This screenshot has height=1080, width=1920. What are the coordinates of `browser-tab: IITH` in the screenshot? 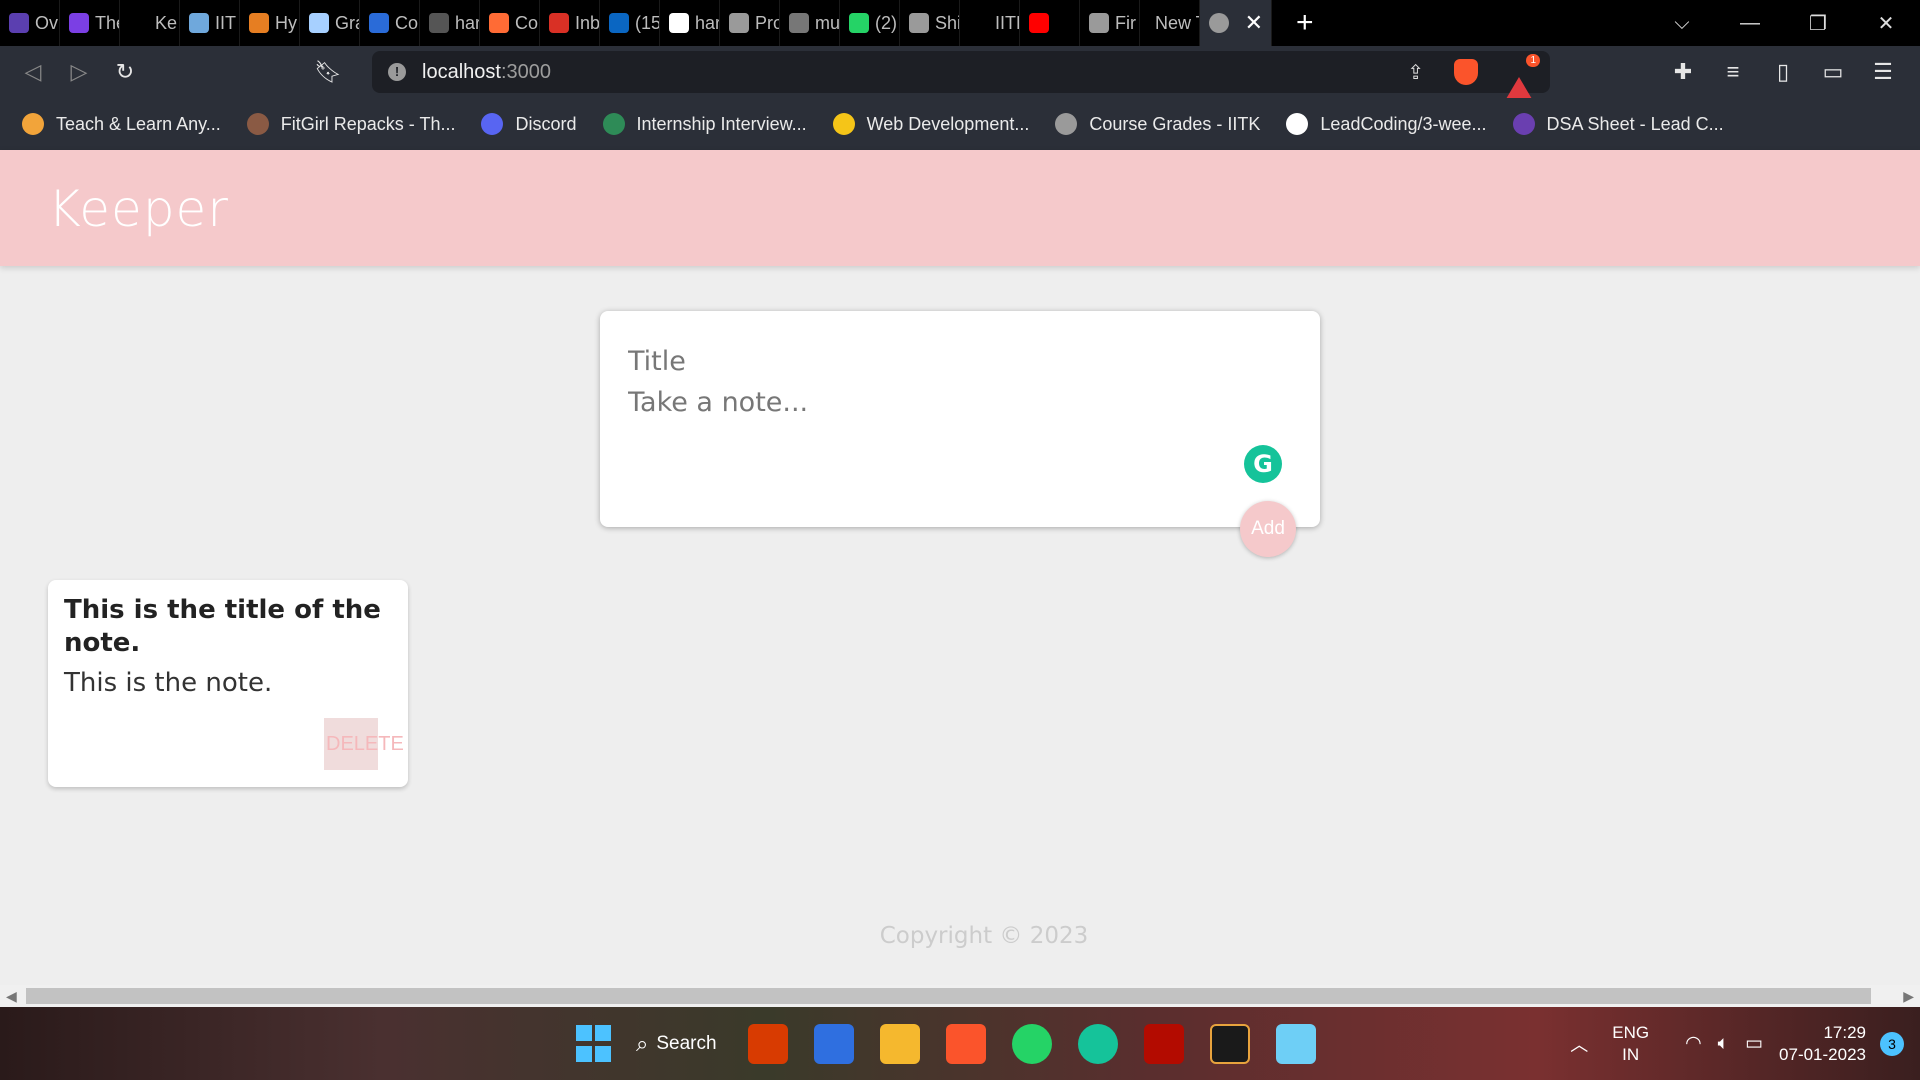 It's located at (990, 23).